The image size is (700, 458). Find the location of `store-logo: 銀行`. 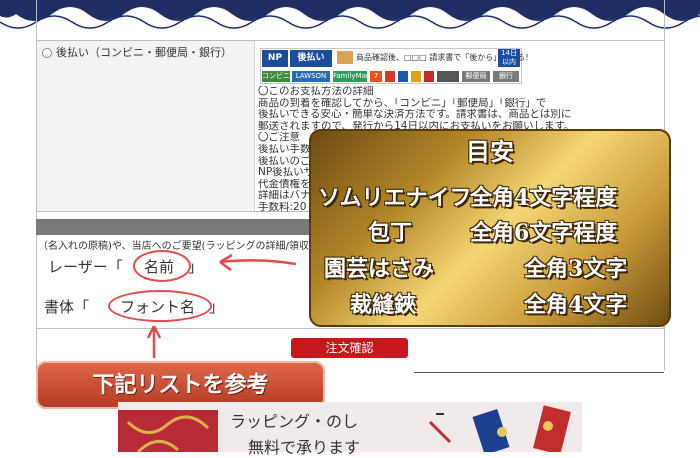

store-logo: 銀行 is located at coordinates (506, 76).